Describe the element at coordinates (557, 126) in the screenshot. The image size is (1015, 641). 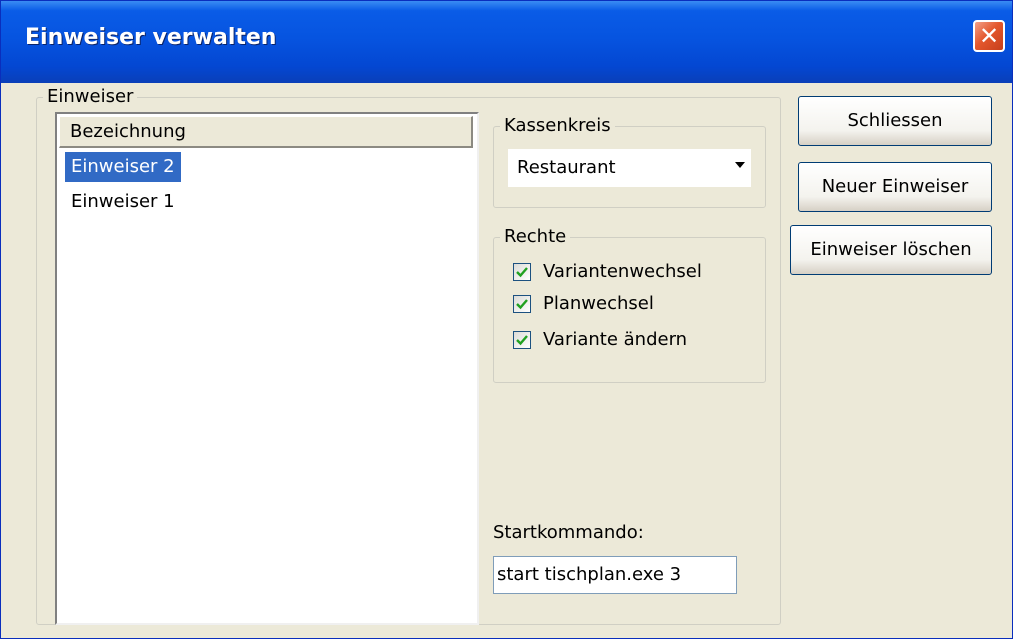
I see `kassenkreis-group-label: Kassenkreis` at that location.